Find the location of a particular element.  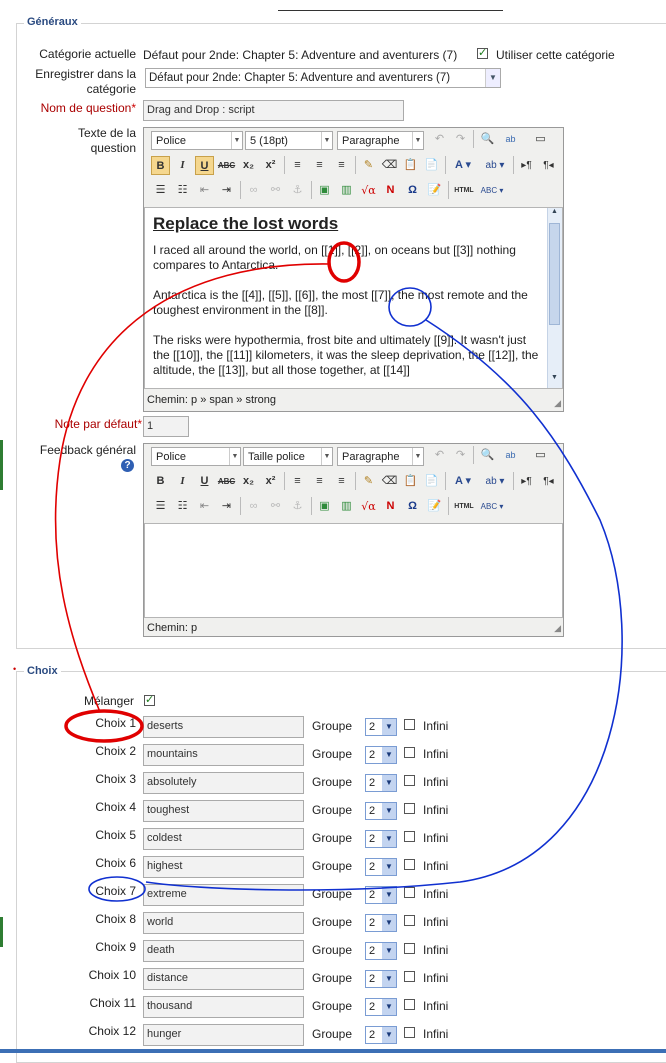

annotation-red-circle-editor is located at coordinates (344, 262).